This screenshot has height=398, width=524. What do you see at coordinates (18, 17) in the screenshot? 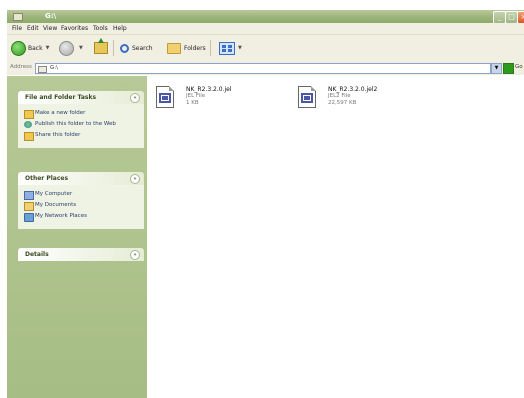
I see `window-icon` at bounding box center [18, 17].